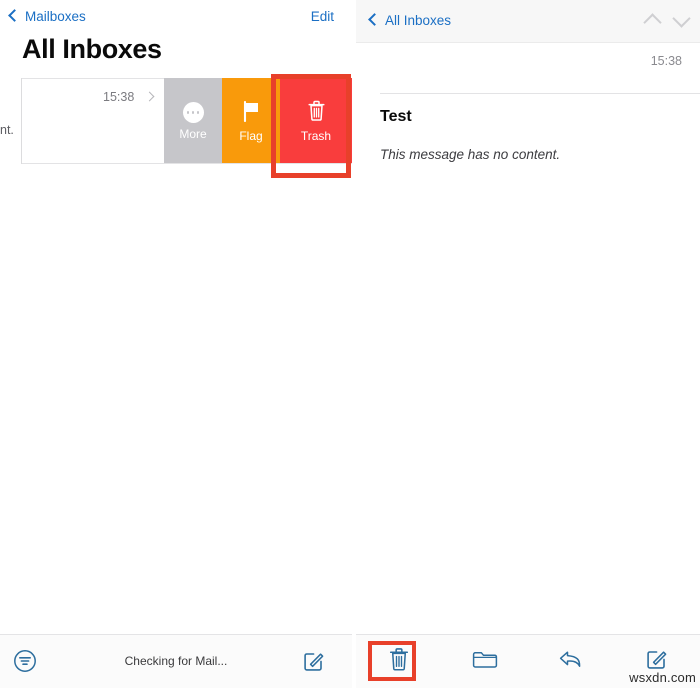 Image resolution: width=700 pixels, height=688 pixels. Describe the element at coordinates (251, 135) in the screenshot. I see `swipe-flag-label: Flag` at that location.